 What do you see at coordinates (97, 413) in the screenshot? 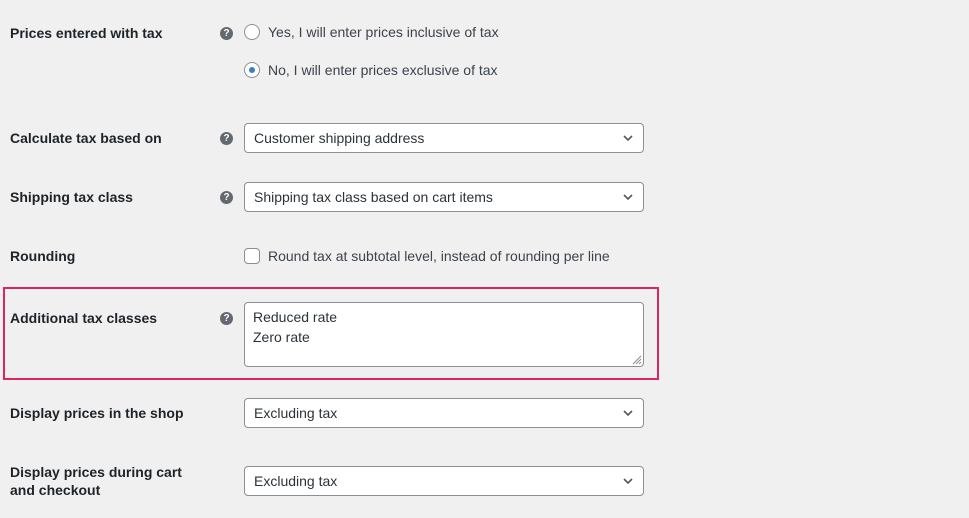
I see `display-prices-in-shop-label: Display prices in the shop` at bounding box center [97, 413].